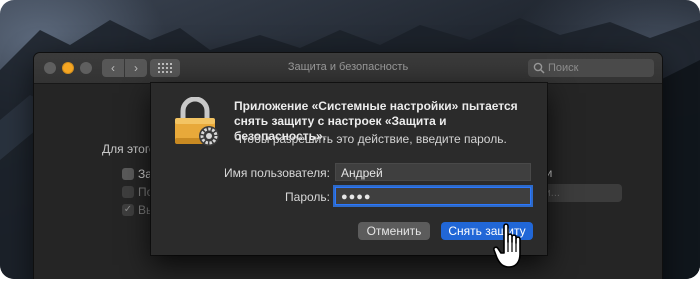 The height and width of the screenshot is (297, 700). Describe the element at coordinates (348, 68) in the screenshot. I see `title-bar: ‹ › Защита и безопасность Поиск` at that location.